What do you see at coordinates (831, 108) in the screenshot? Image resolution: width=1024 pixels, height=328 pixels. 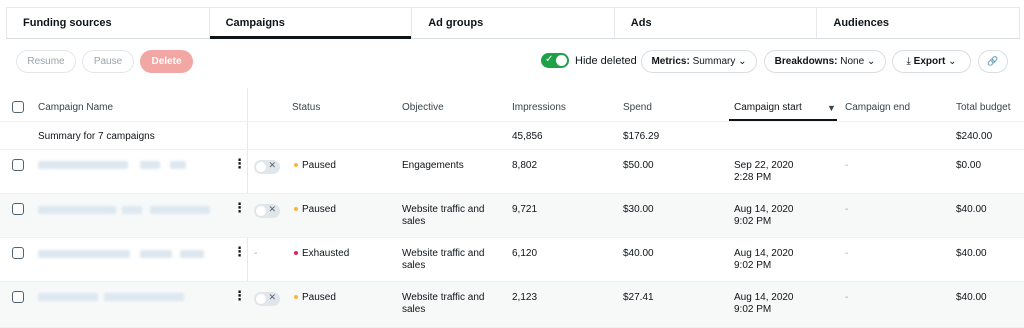 I see `sort-desc-icon: ▼` at bounding box center [831, 108].